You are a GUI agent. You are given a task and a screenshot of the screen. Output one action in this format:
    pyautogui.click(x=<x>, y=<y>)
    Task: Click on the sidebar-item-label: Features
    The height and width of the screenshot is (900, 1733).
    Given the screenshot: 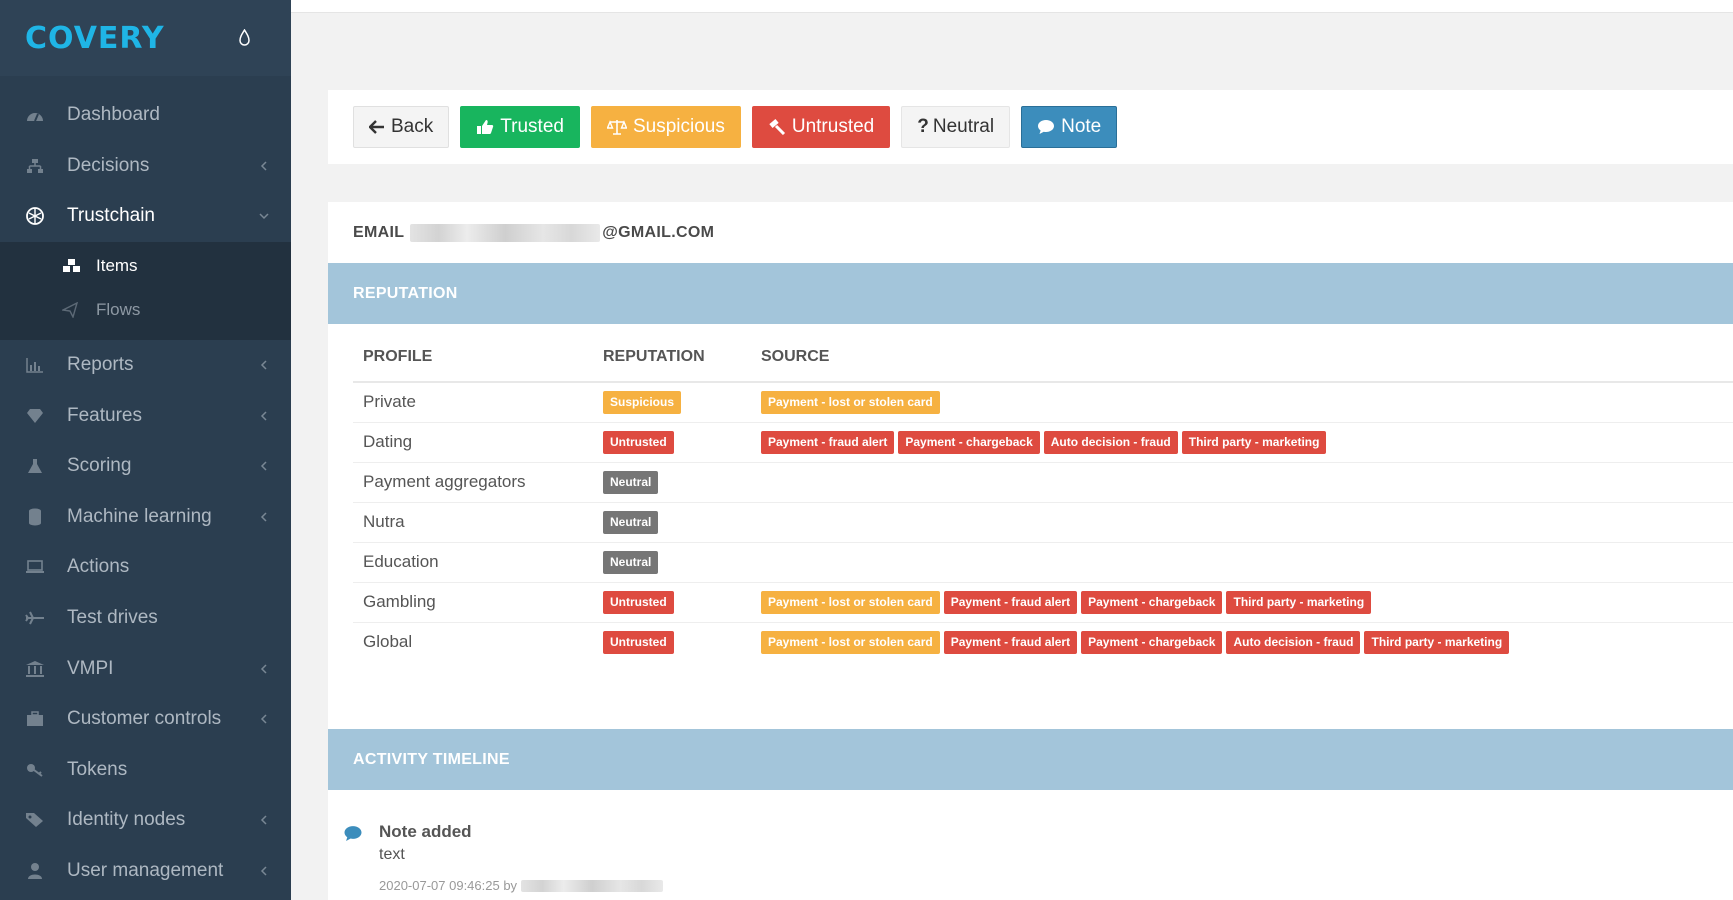 What is the action you would take?
    pyautogui.click(x=104, y=415)
    